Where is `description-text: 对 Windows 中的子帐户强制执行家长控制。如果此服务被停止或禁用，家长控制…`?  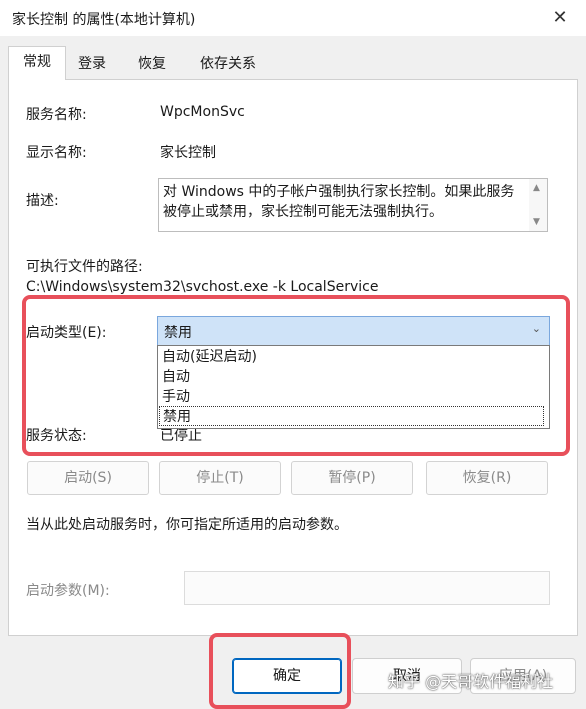 description-text: 对 Windows 中的子帐户强制执行家长控制。如果此服务被停止或禁用，家长控制… is located at coordinates (339, 202).